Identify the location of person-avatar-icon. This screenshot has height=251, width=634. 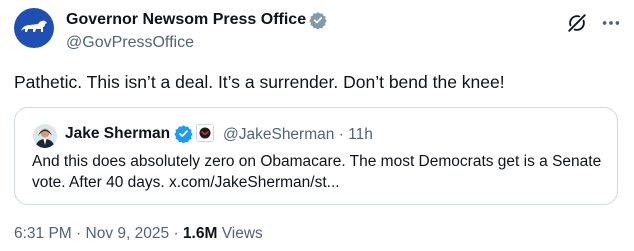
(45, 136).